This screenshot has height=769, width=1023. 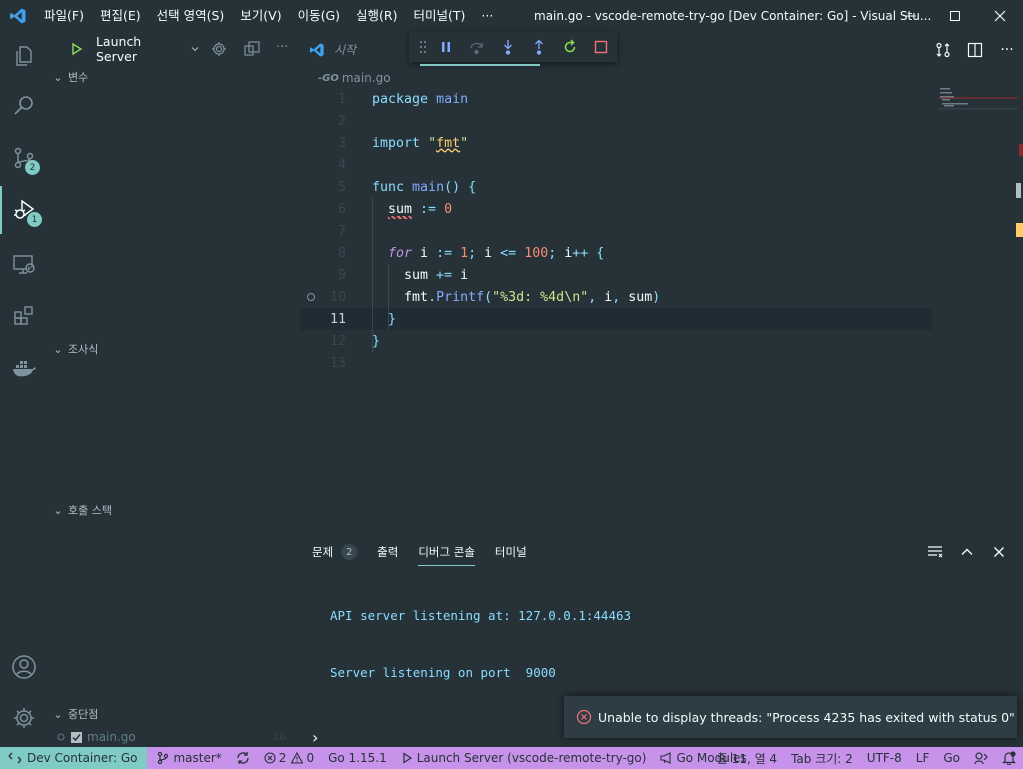 What do you see at coordinates (174, 714) in the screenshot?
I see `breakpoints-section-header: ⌄ 중단점` at bounding box center [174, 714].